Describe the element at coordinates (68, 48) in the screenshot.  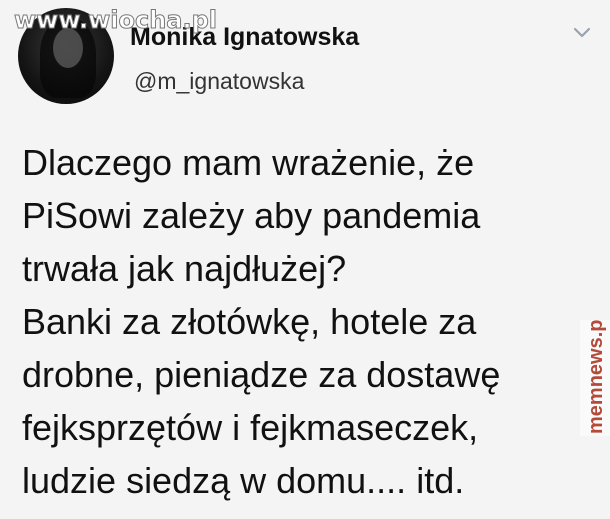
I see `avatar-face` at that location.